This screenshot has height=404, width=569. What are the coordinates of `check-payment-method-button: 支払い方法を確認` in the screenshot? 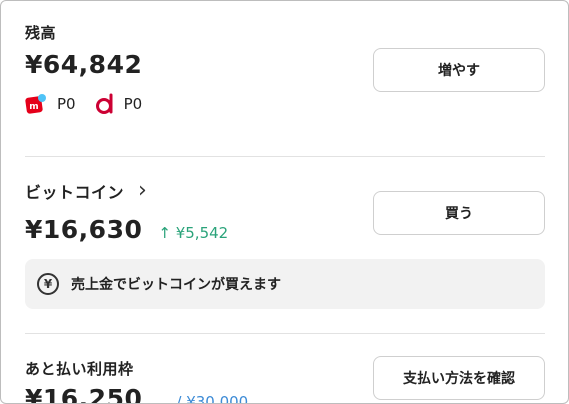 It's located at (459, 378).